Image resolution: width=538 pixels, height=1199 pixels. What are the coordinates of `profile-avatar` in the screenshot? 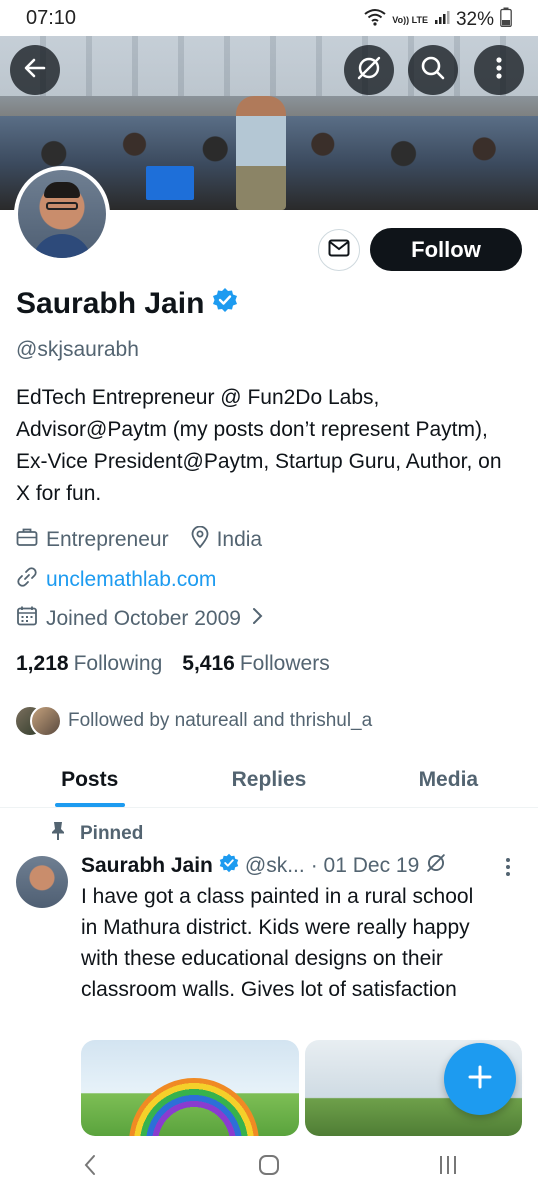 It's located at (62, 214).